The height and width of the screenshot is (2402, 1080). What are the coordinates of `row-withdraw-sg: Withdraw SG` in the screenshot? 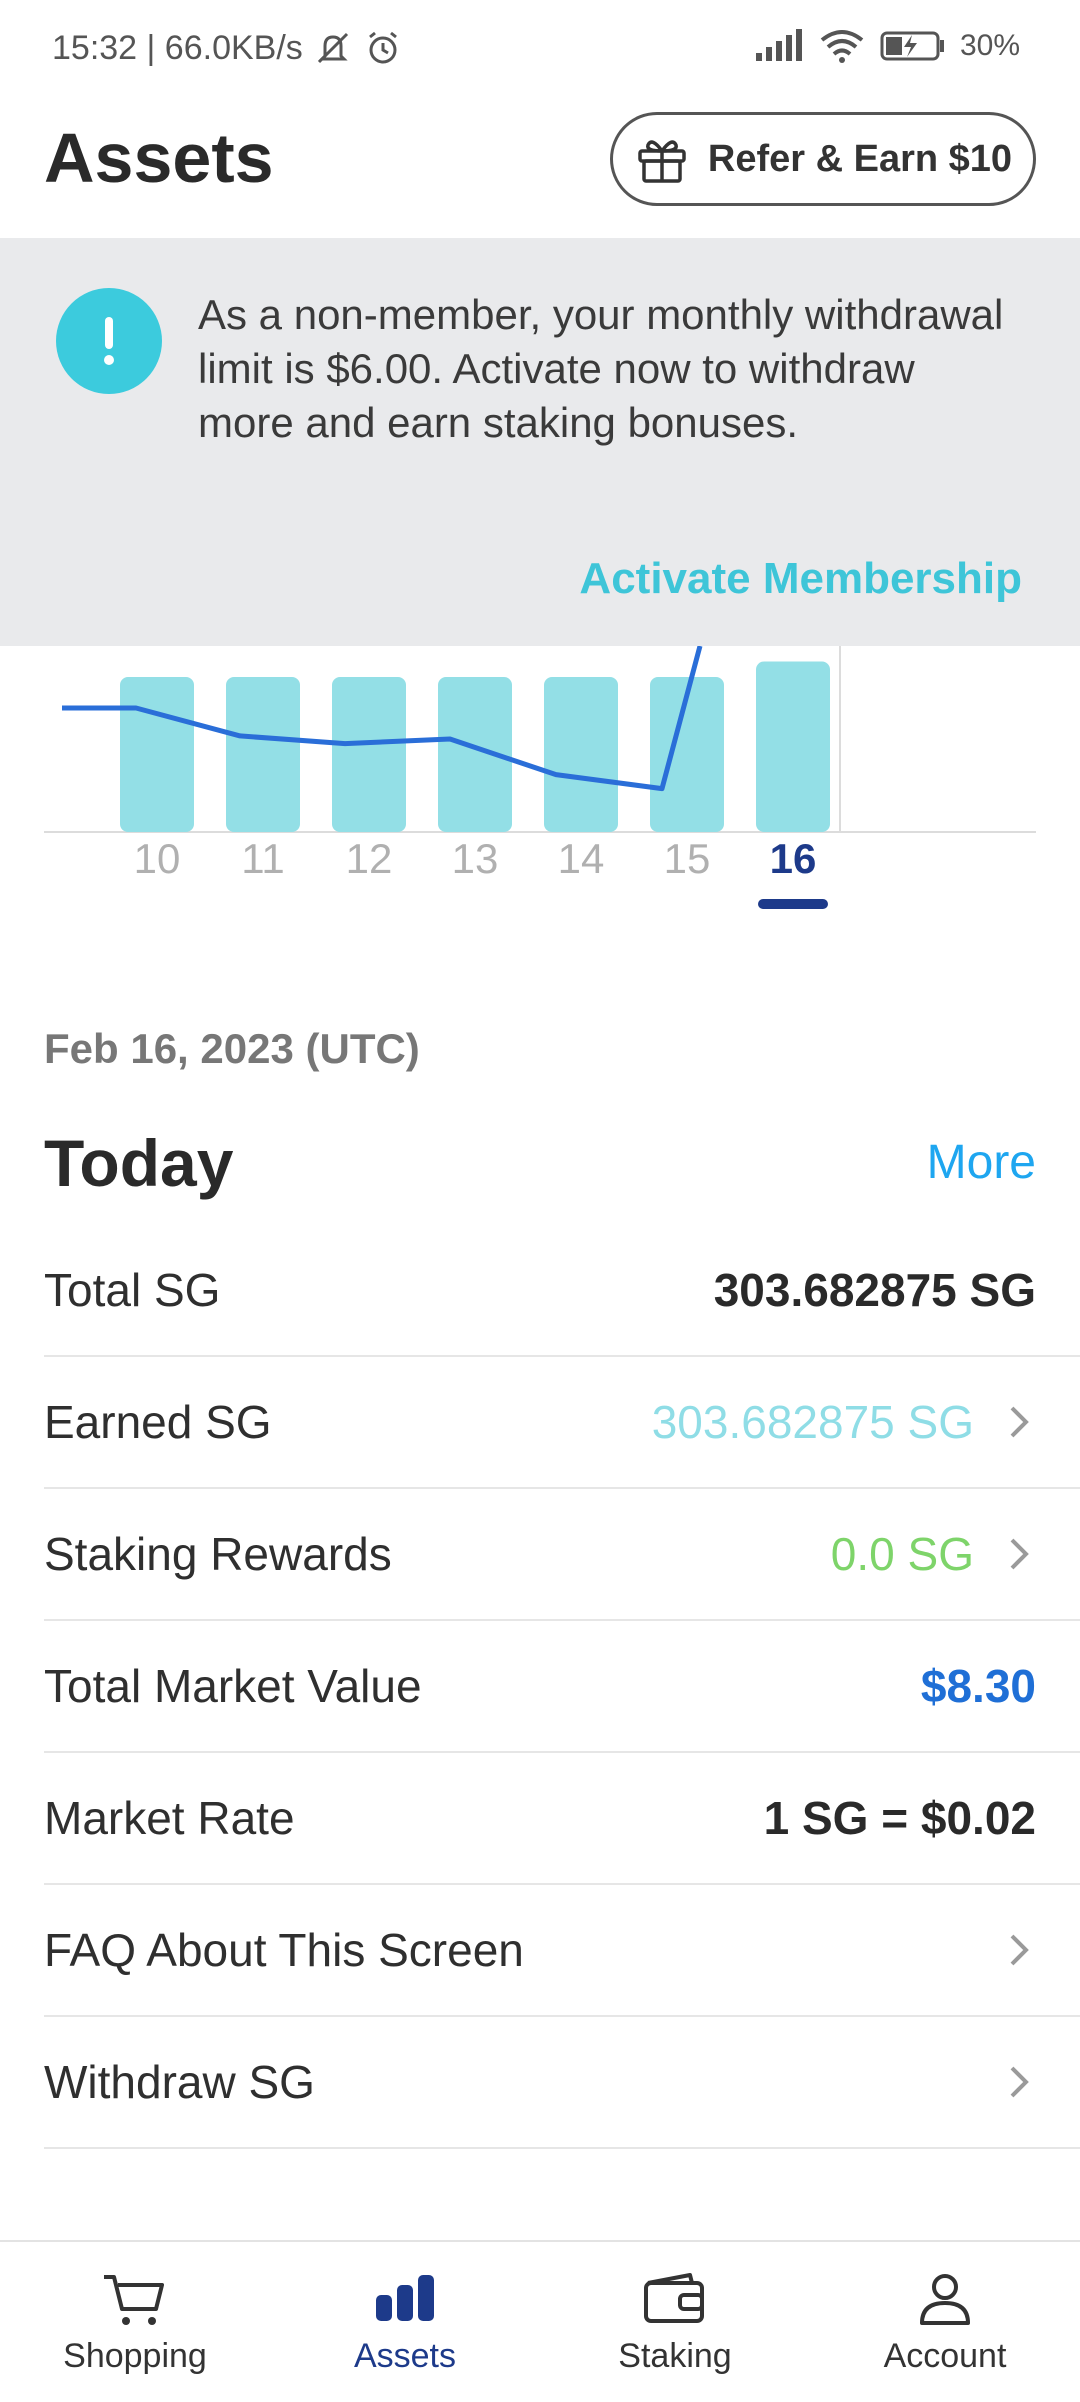 It's located at (562, 2083).